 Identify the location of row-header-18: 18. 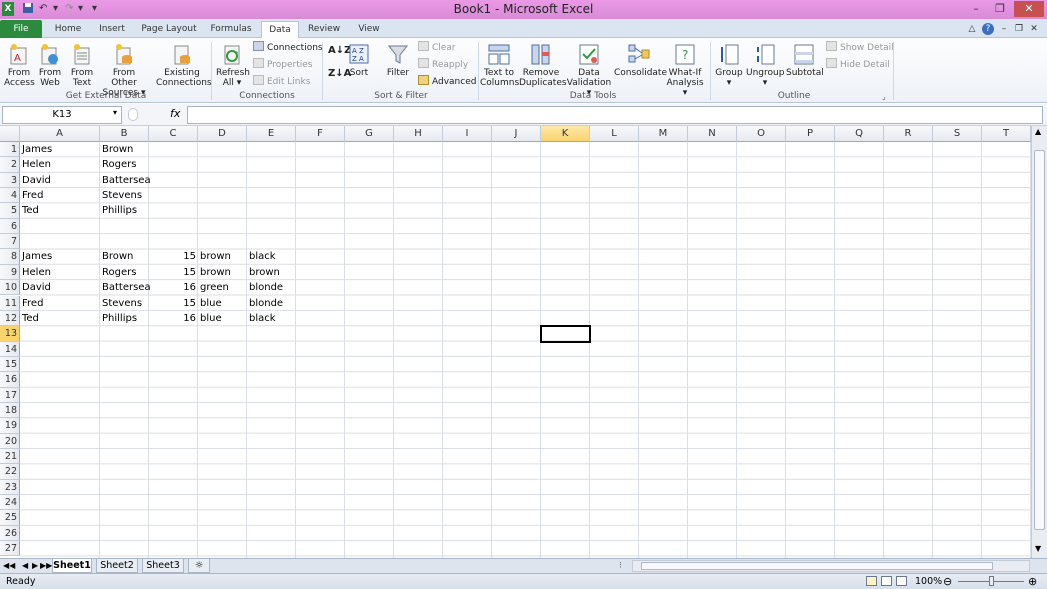
(10, 410).